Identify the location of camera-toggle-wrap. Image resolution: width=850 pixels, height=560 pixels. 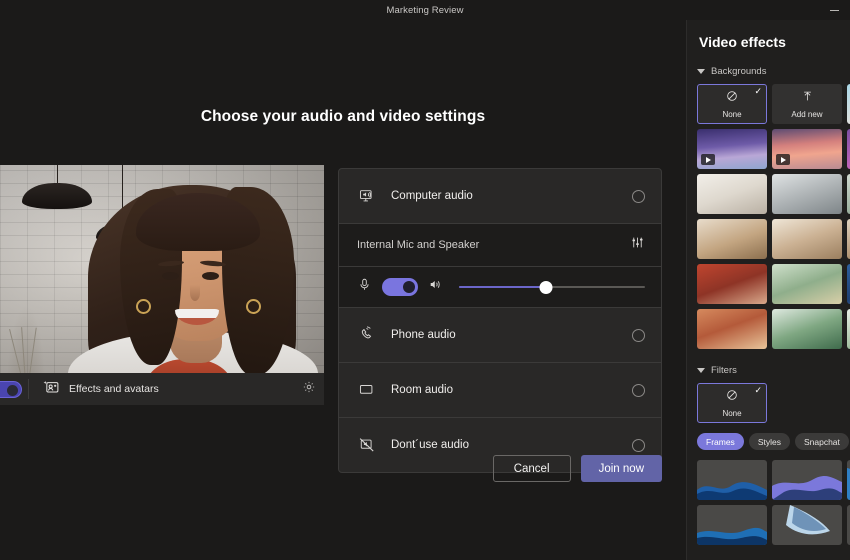
(14, 389).